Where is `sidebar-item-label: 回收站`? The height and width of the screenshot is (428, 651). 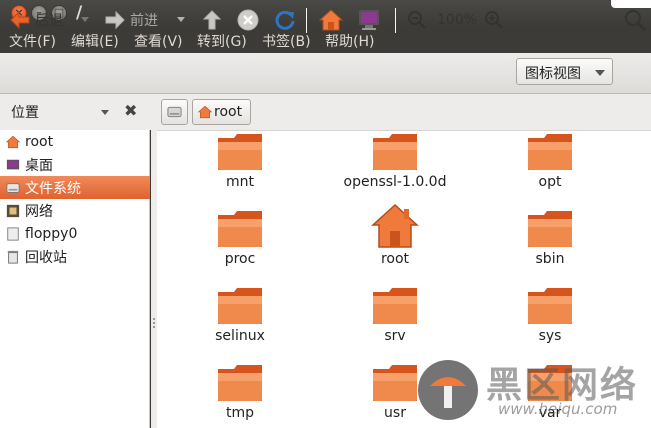 sidebar-item-label: 回收站 is located at coordinates (46, 257).